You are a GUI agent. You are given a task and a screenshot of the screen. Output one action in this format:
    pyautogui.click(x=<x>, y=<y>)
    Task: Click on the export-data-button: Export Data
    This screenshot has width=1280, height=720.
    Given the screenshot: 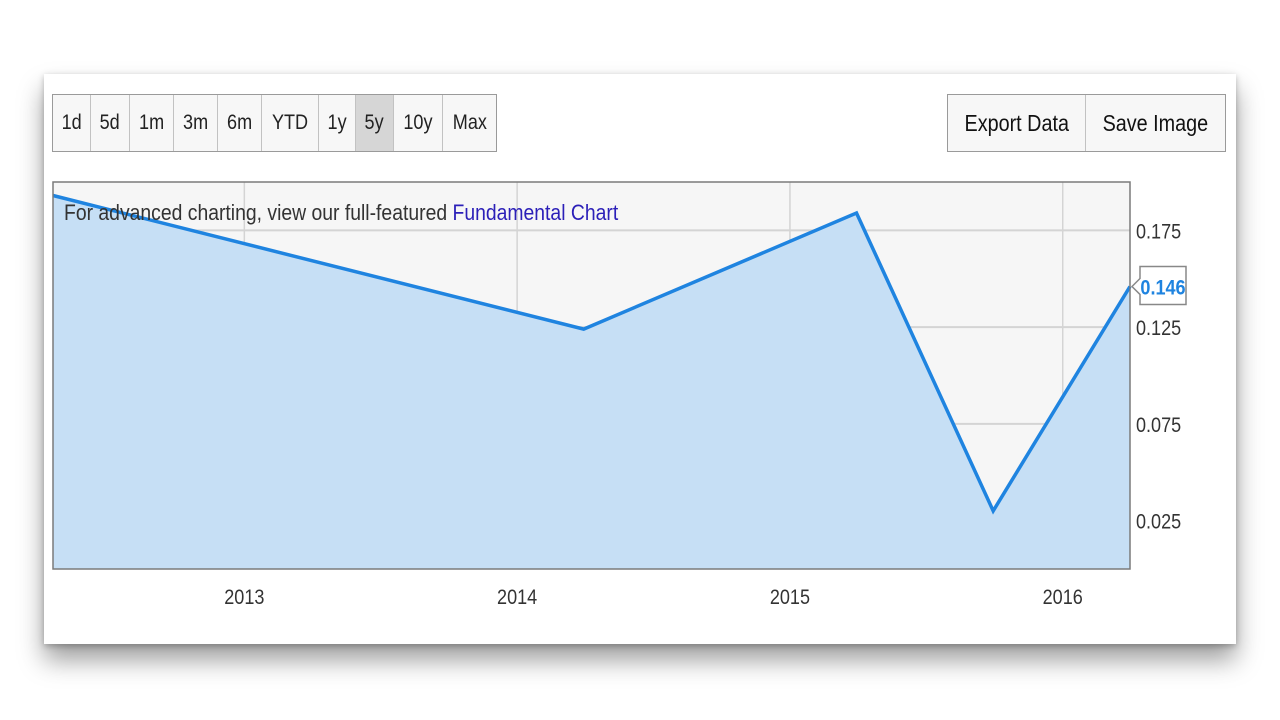 What is the action you would take?
    pyautogui.click(x=1016, y=123)
    